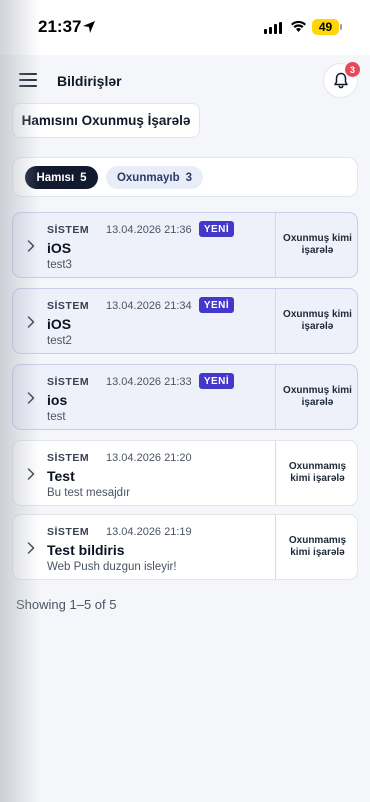  Describe the element at coordinates (185, 27) in the screenshot. I see `status-bar: 21:37 49` at that location.